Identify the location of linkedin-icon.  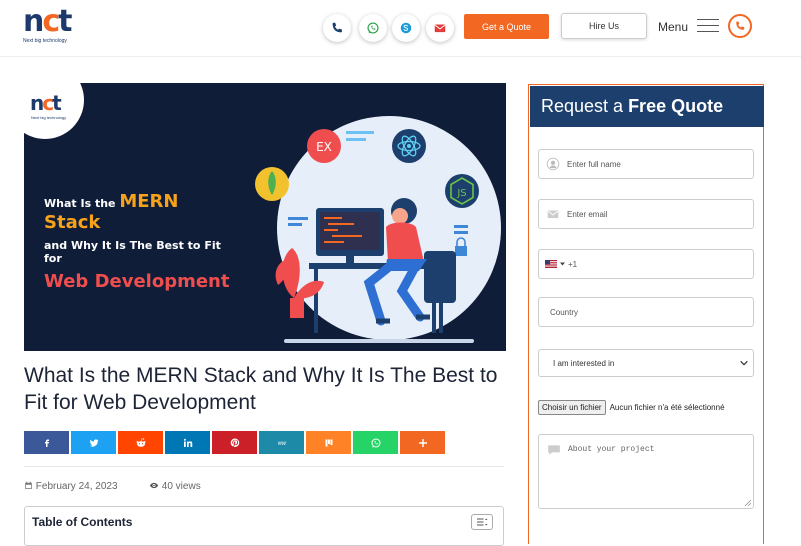
(187, 442).